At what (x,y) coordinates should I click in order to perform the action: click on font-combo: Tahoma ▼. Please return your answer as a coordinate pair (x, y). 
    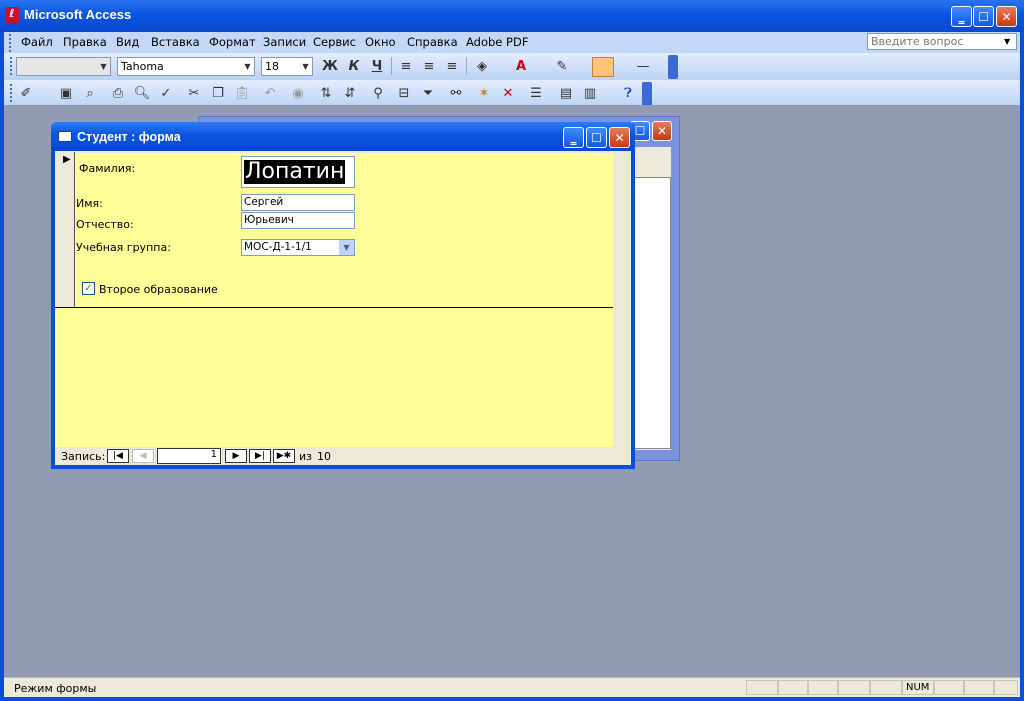
    Looking at the image, I should click on (186, 66).